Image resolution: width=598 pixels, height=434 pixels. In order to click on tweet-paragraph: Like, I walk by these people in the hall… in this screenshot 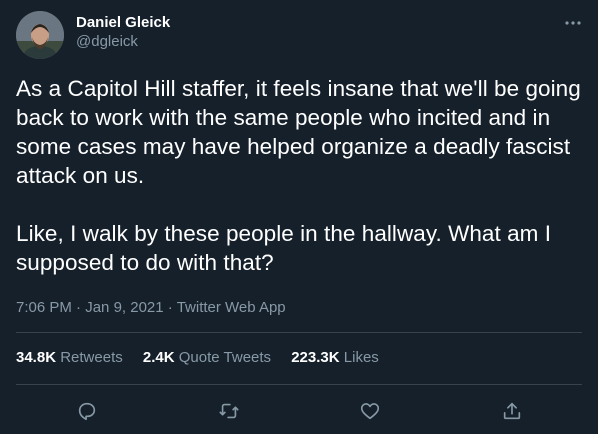, I will do `click(284, 248)`.